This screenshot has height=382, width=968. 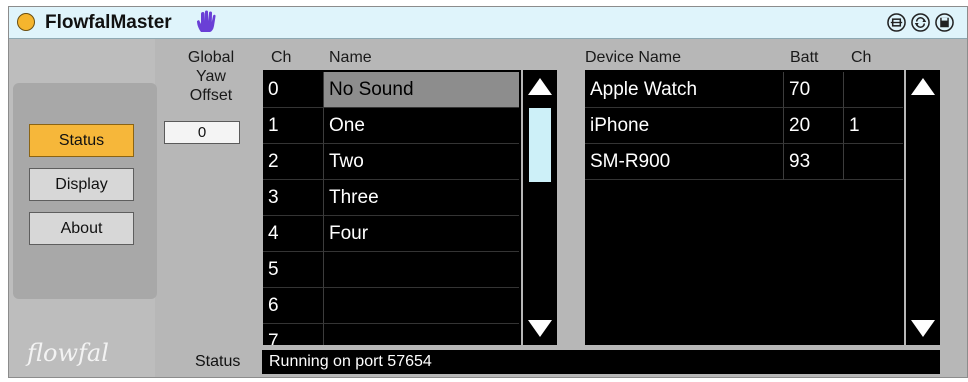 What do you see at coordinates (421, 90) in the screenshot?
I see `channel-name-selected: No Sound` at bounding box center [421, 90].